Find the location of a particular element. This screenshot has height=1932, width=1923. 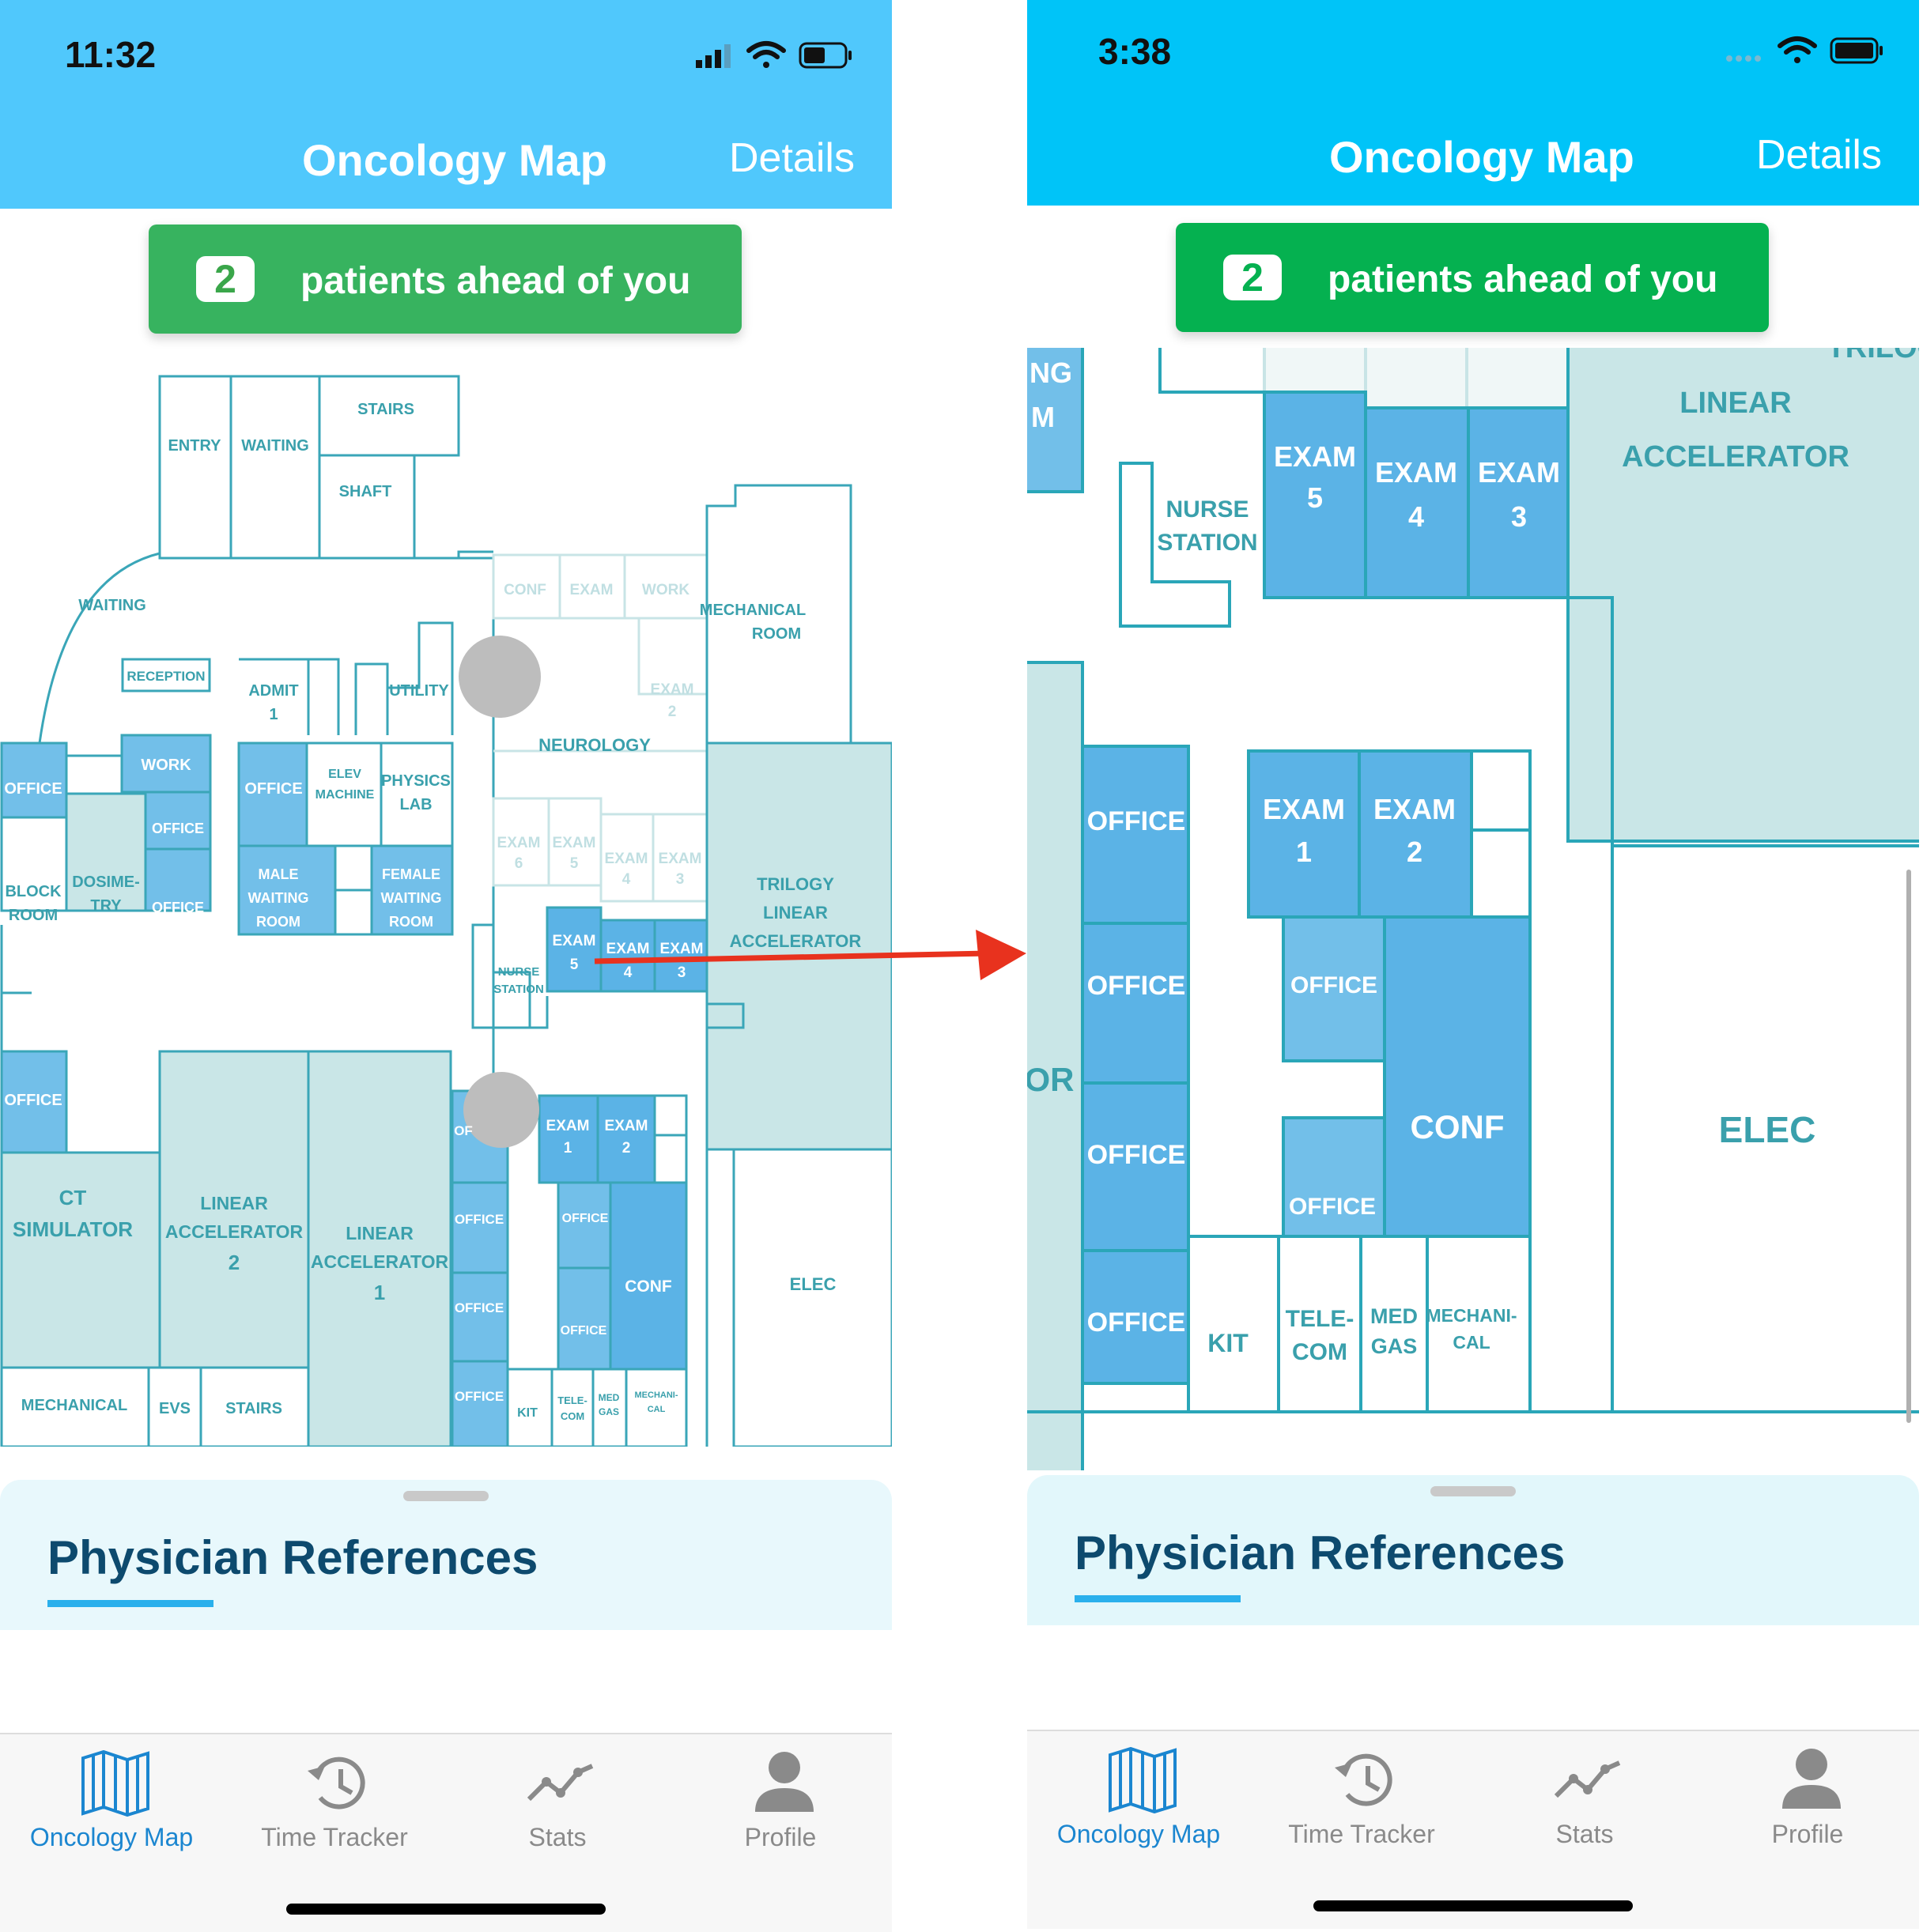

scroll-indicator is located at coordinates (1908, 1146).